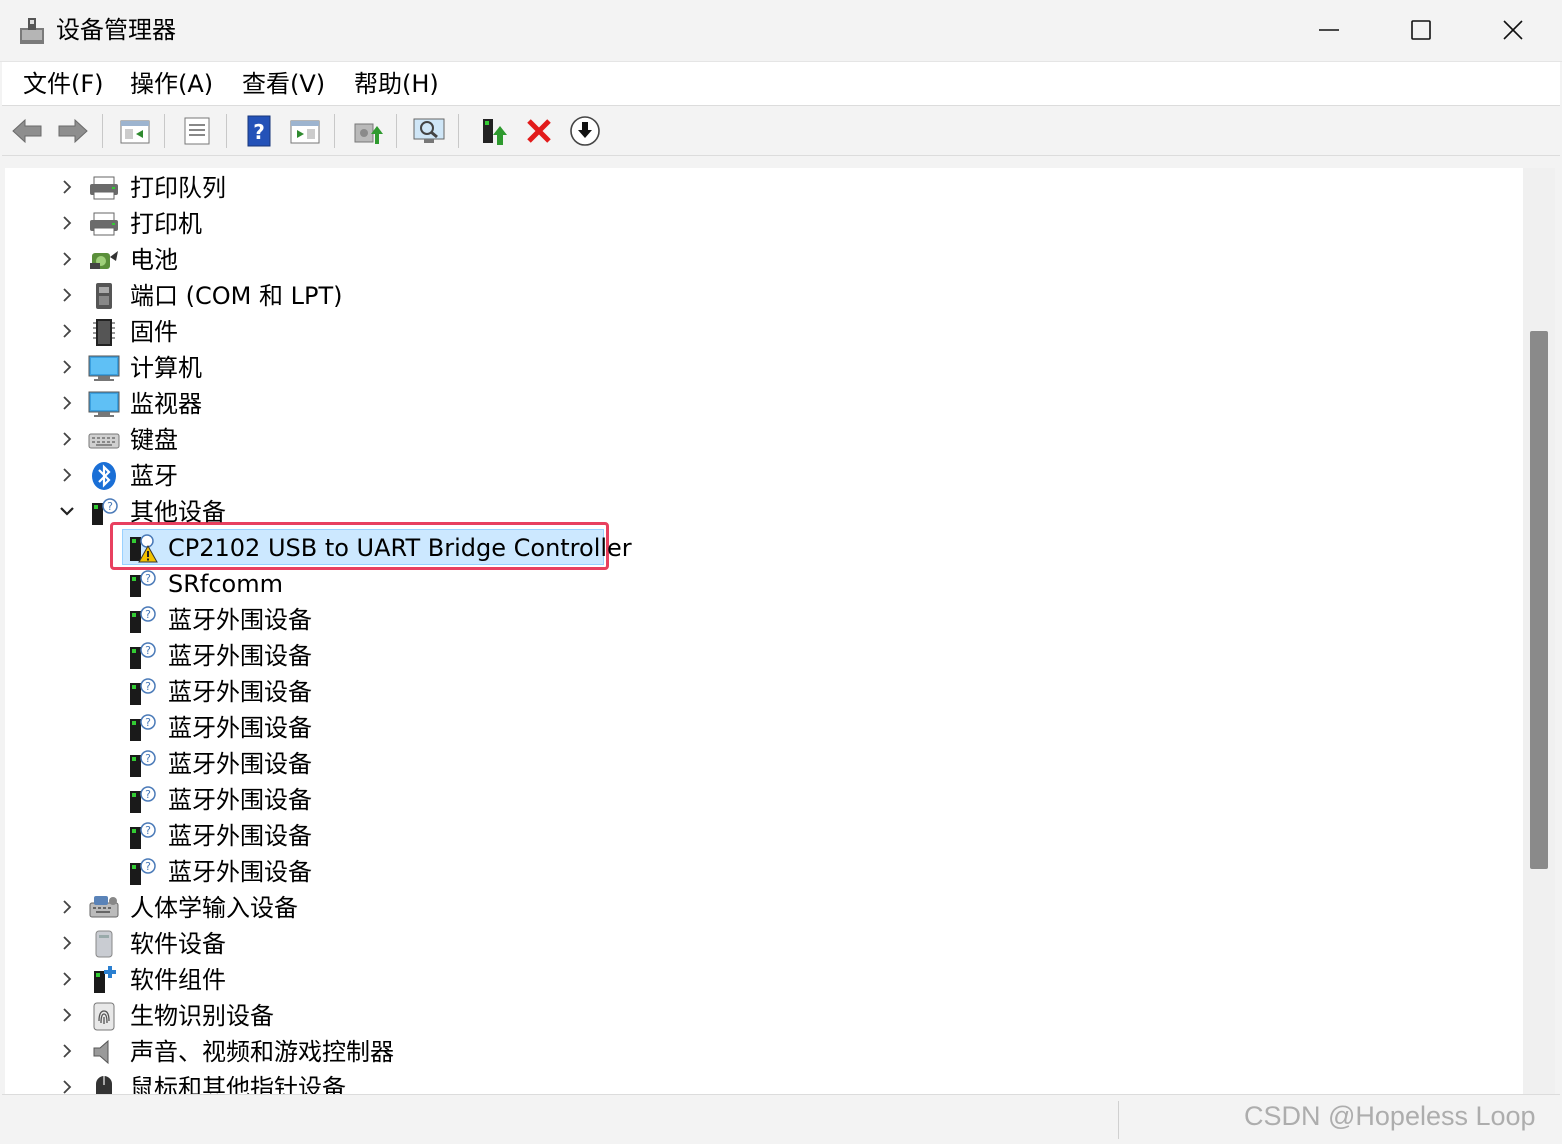 The image size is (1562, 1144). Describe the element at coordinates (760, 331) in the screenshot. I see `tree-category-row: 固件` at that location.